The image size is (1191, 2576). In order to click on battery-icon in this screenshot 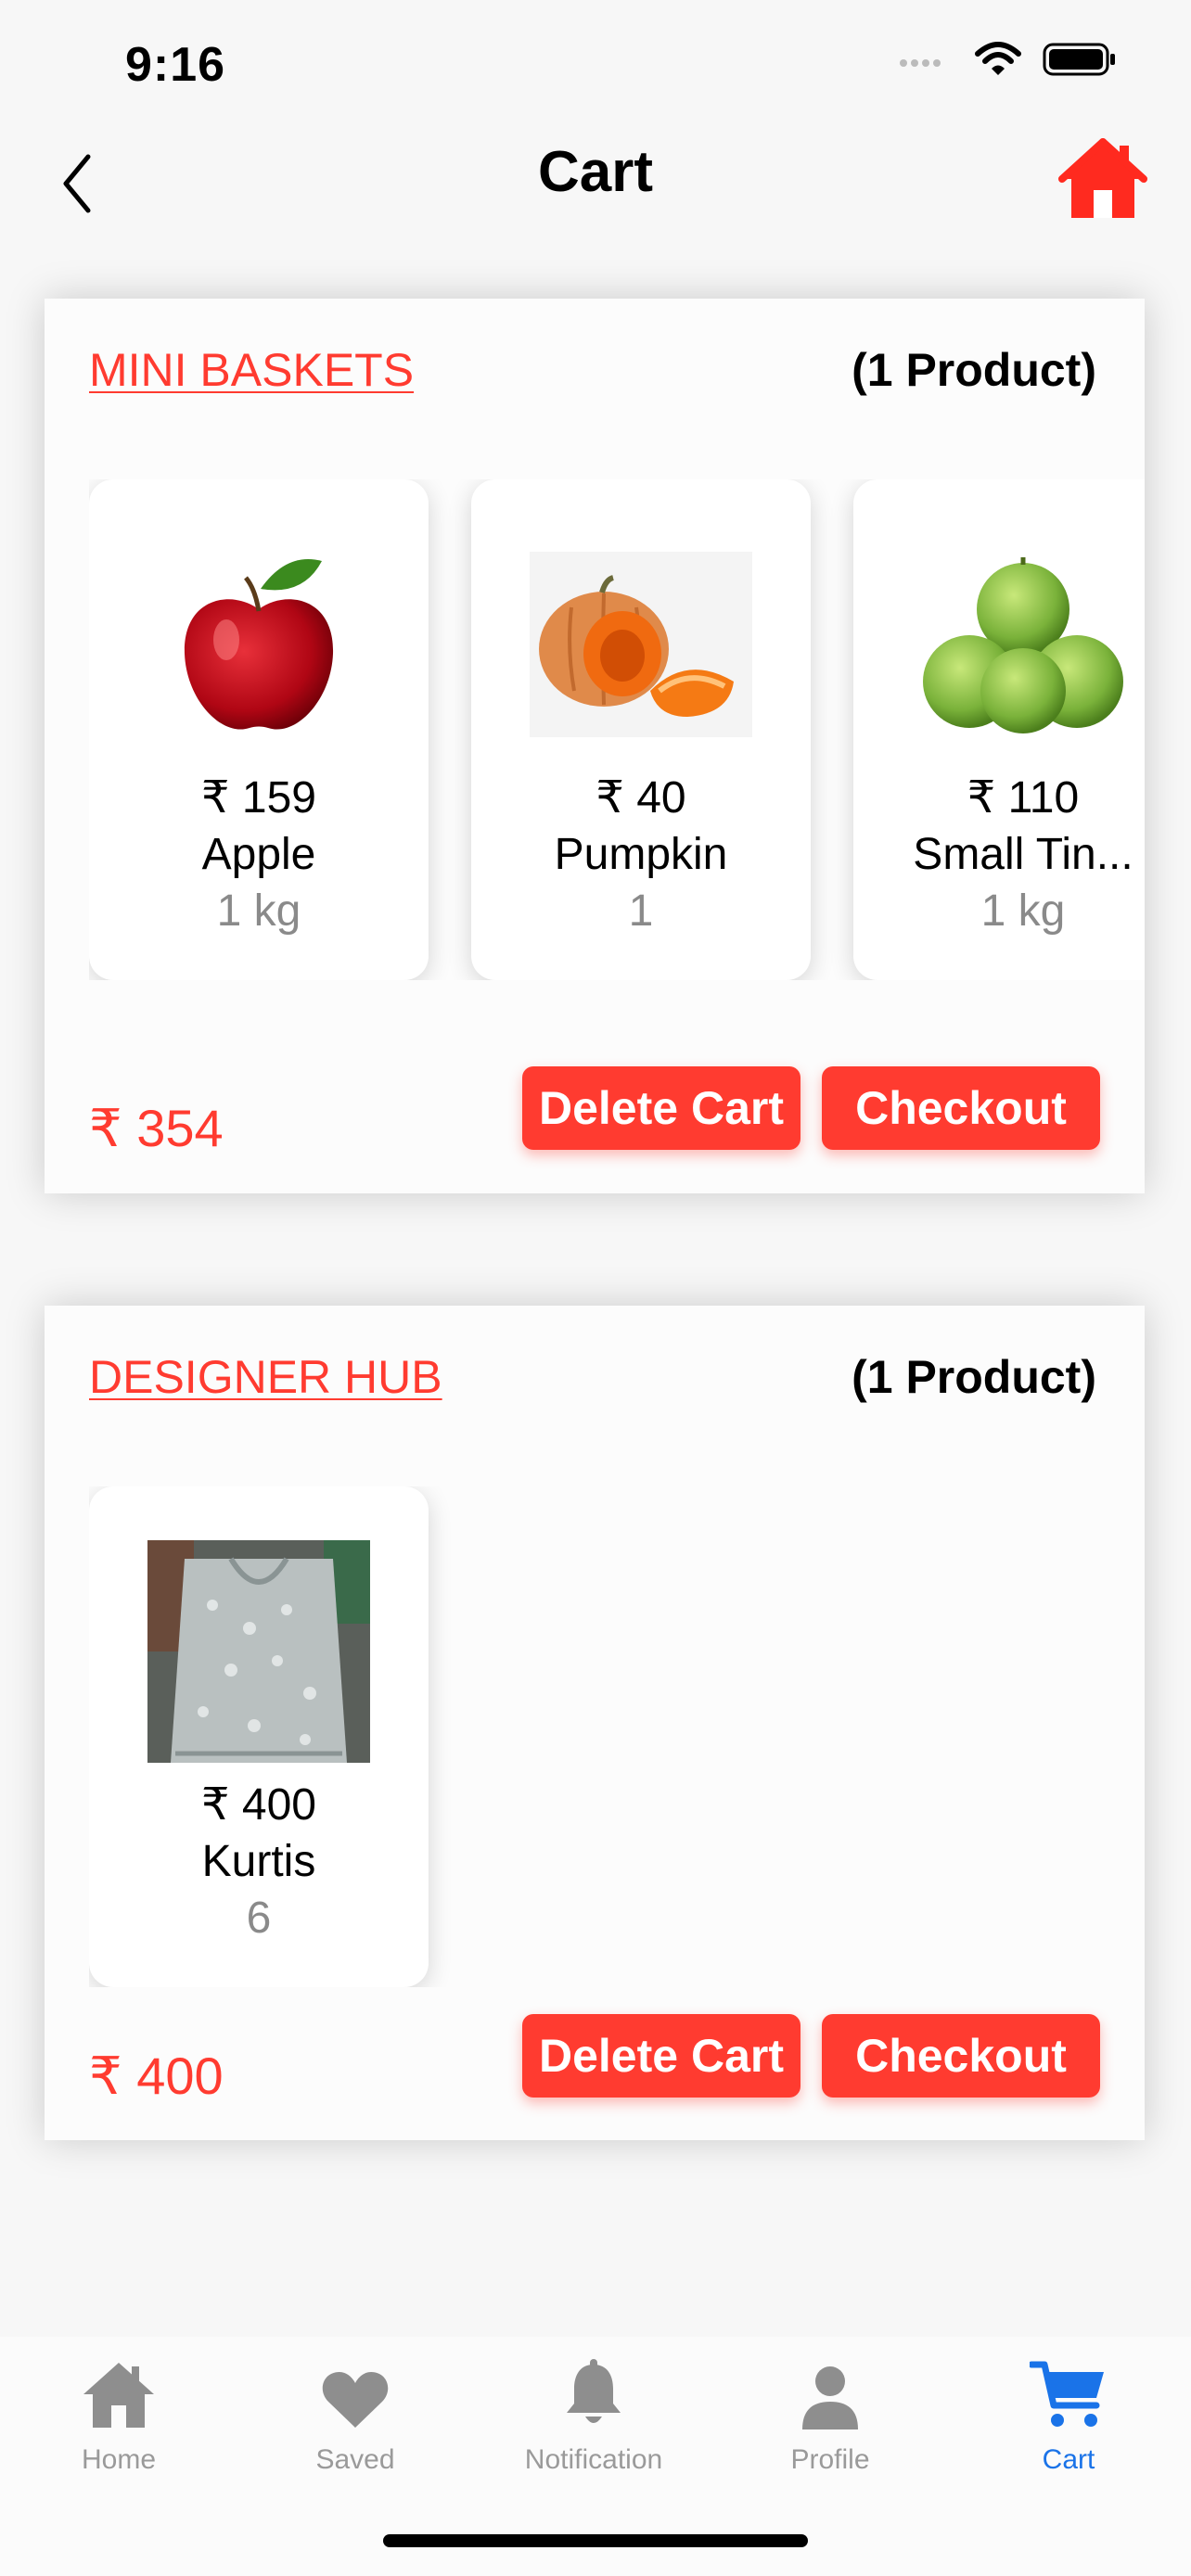, I will do `click(1080, 62)`.